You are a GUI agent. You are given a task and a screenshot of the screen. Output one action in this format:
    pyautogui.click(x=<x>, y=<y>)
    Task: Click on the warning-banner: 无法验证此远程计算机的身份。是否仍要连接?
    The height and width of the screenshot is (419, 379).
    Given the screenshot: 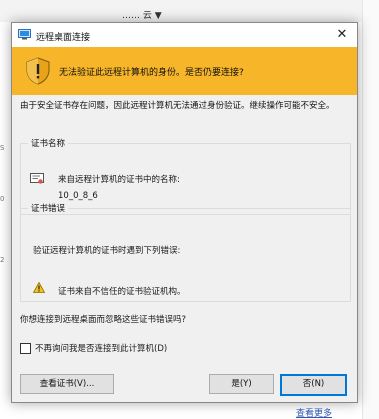 What is the action you would take?
    pyautogui.click(x=184, y=71)
    